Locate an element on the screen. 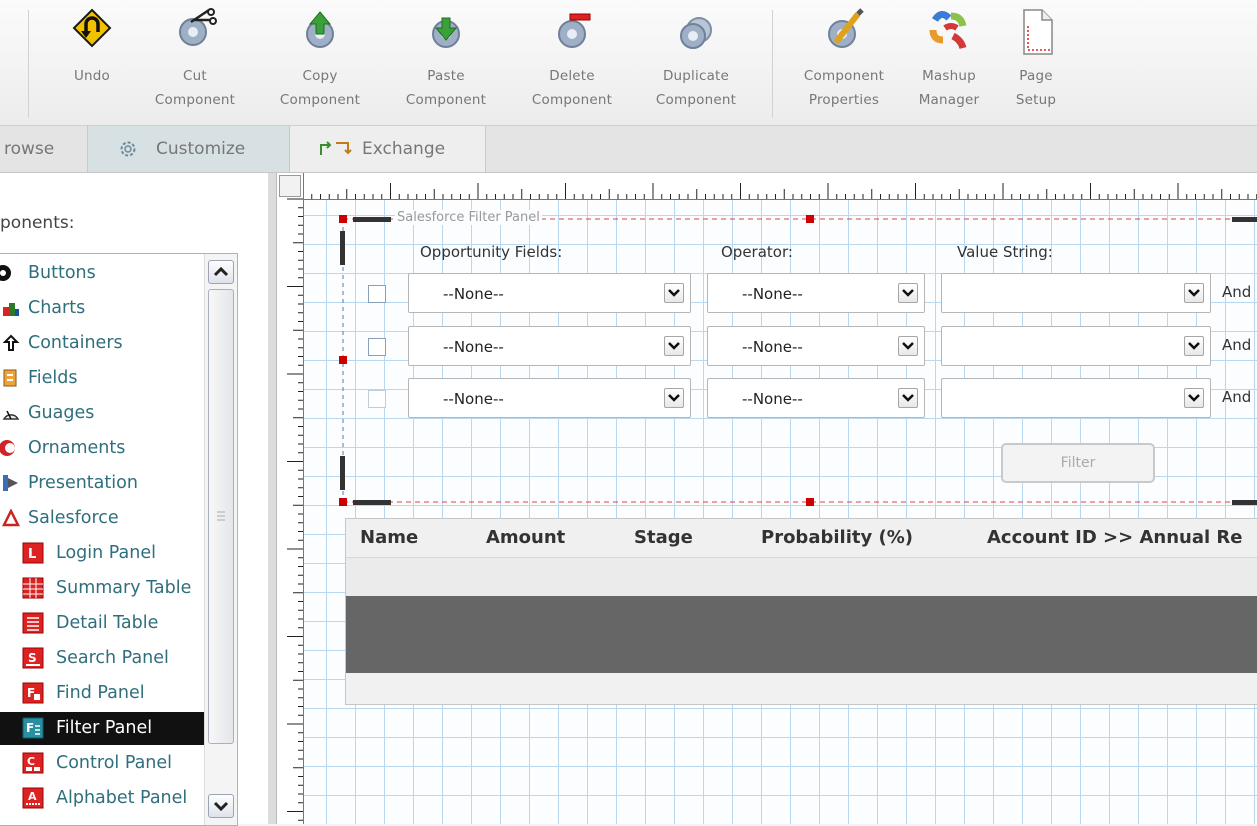 The height and width of the screenshot is (826, 1257). tree-item-login-panel: L Login Panel is located at coordinates (118, 553).